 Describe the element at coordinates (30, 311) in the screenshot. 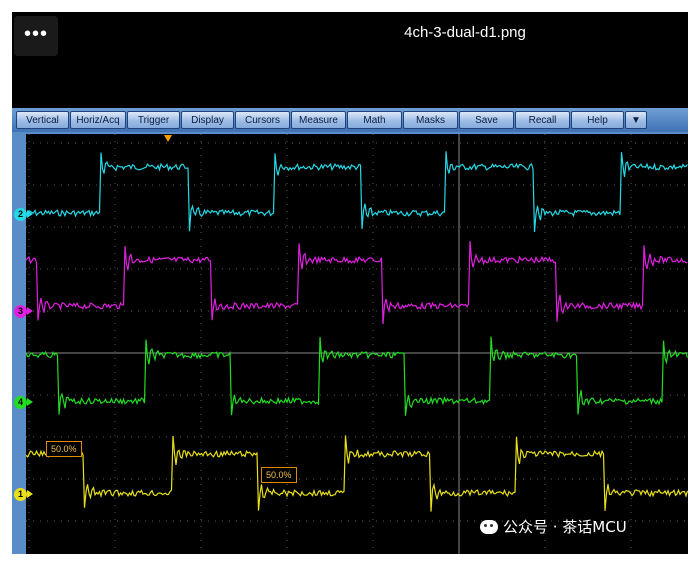

I see `channel-3-arrow-icon` at that location.